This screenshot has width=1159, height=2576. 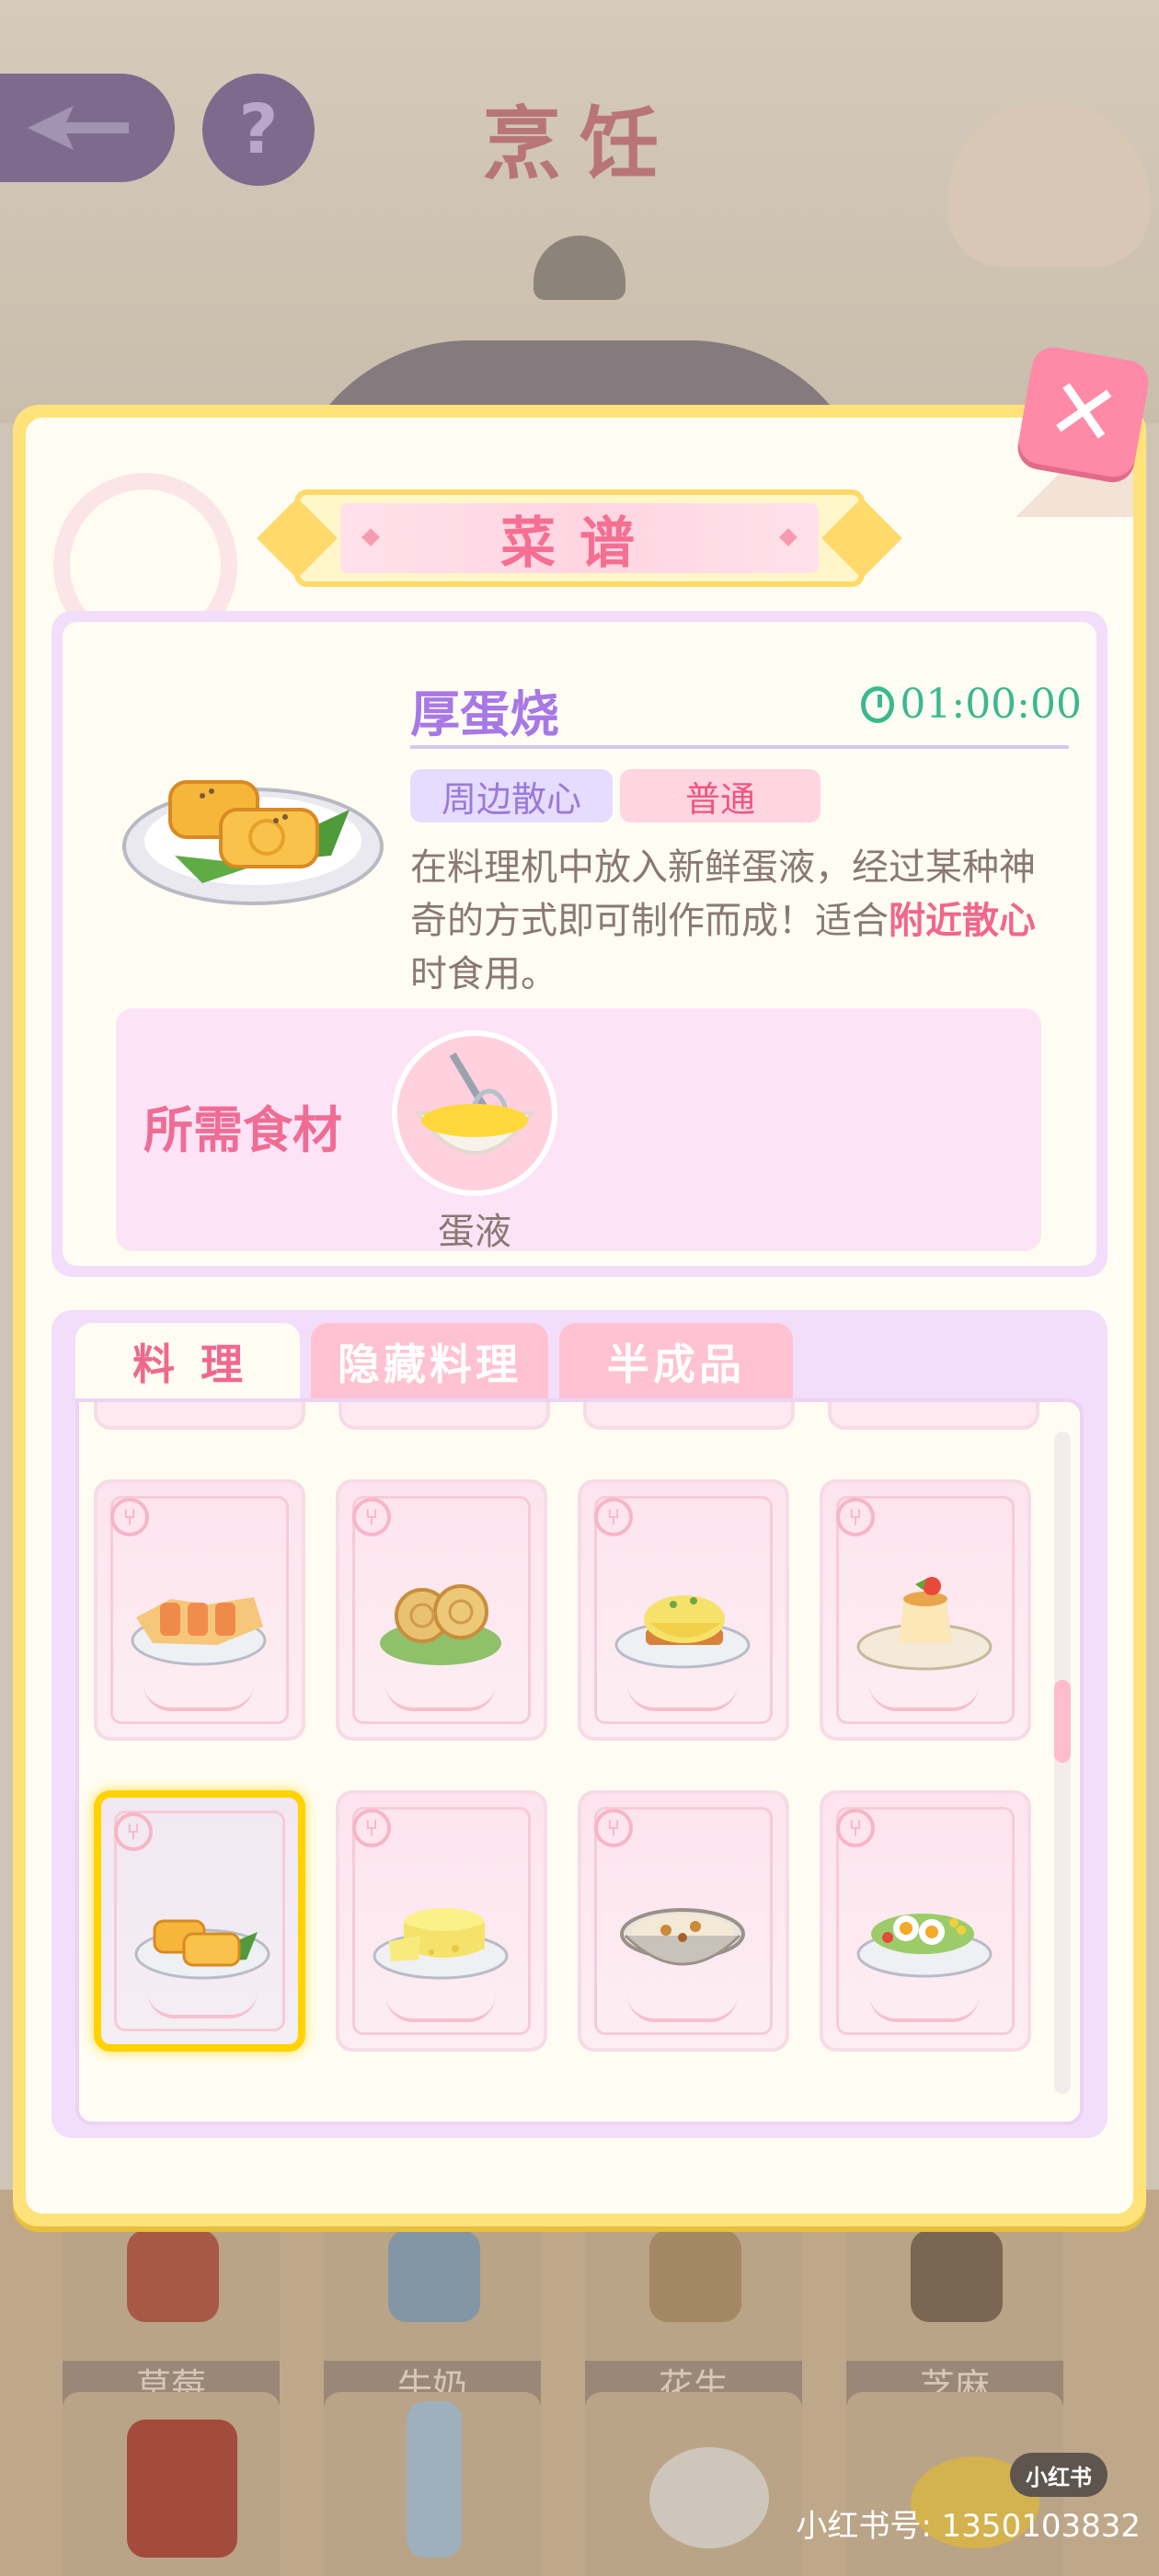 I want to click on question-mark-icon: ?, so click(x=258, y=129).